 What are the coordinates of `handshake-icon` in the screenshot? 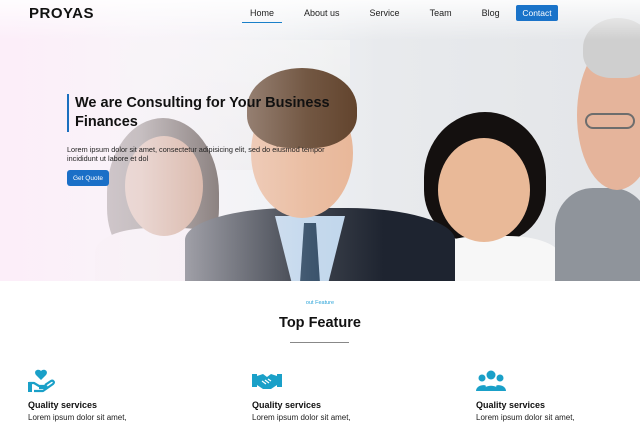 It's located at (267, 381).